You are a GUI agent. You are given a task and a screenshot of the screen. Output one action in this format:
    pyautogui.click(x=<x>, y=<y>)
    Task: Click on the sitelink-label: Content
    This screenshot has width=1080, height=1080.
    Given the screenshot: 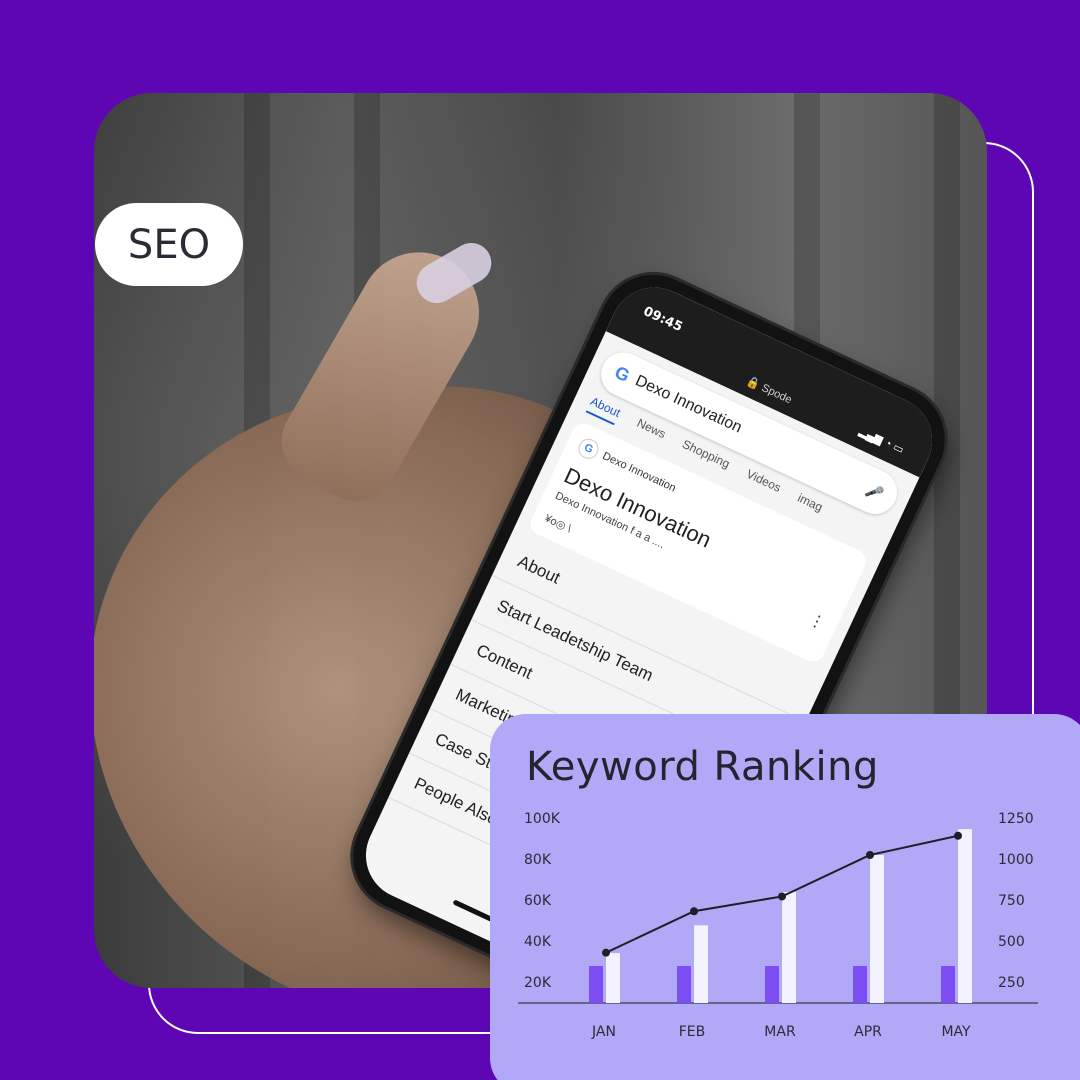 What is the action you would take?
    pyautogui.click(x=504, y=661)
    